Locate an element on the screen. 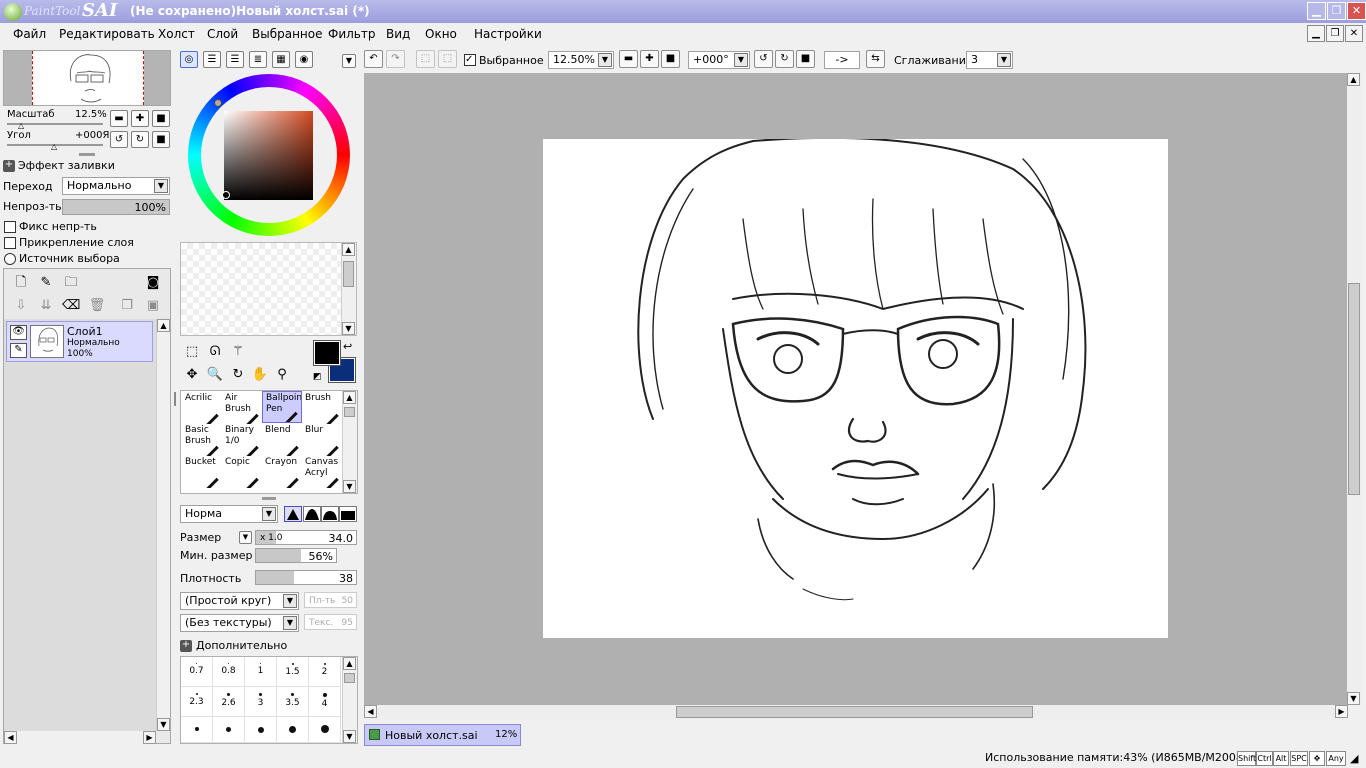  opacity-slider: 100% is located at coordinates (116, 207).